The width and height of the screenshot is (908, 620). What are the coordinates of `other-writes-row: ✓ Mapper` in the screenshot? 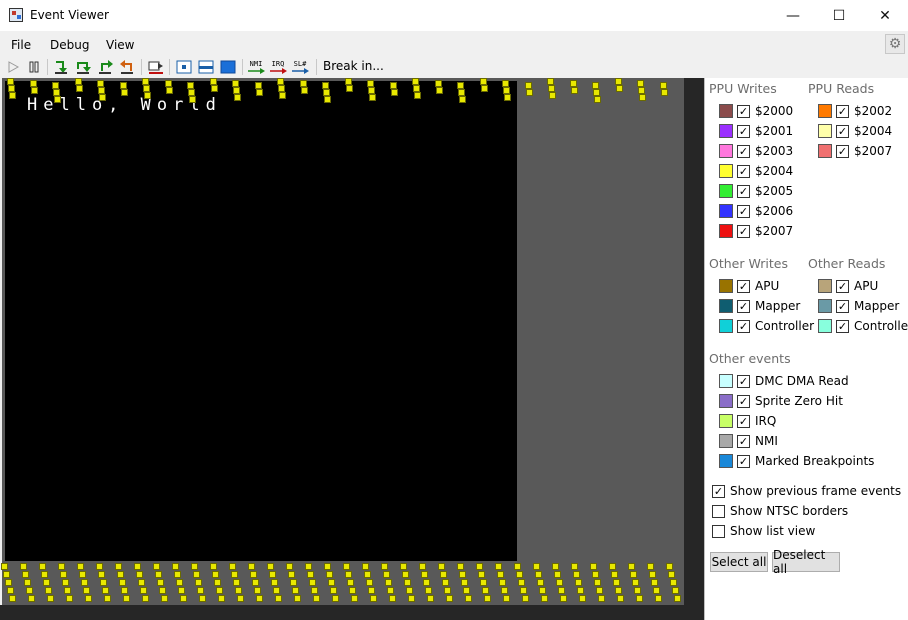 It's located at (759, 306).